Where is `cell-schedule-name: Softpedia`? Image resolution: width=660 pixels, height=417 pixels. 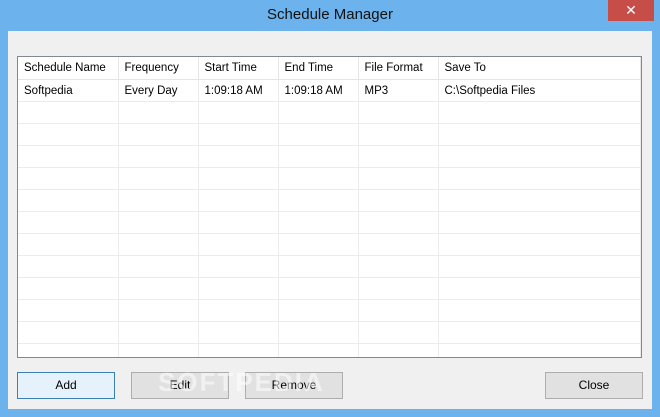
cell-schedule-name: Softpedia is located at coordinates (68, 90).